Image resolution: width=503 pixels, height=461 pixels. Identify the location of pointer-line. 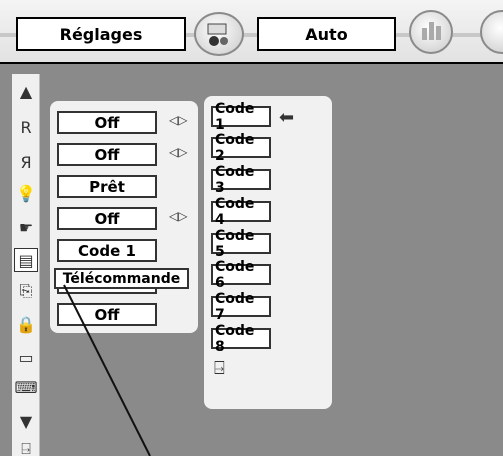
(107, 370).